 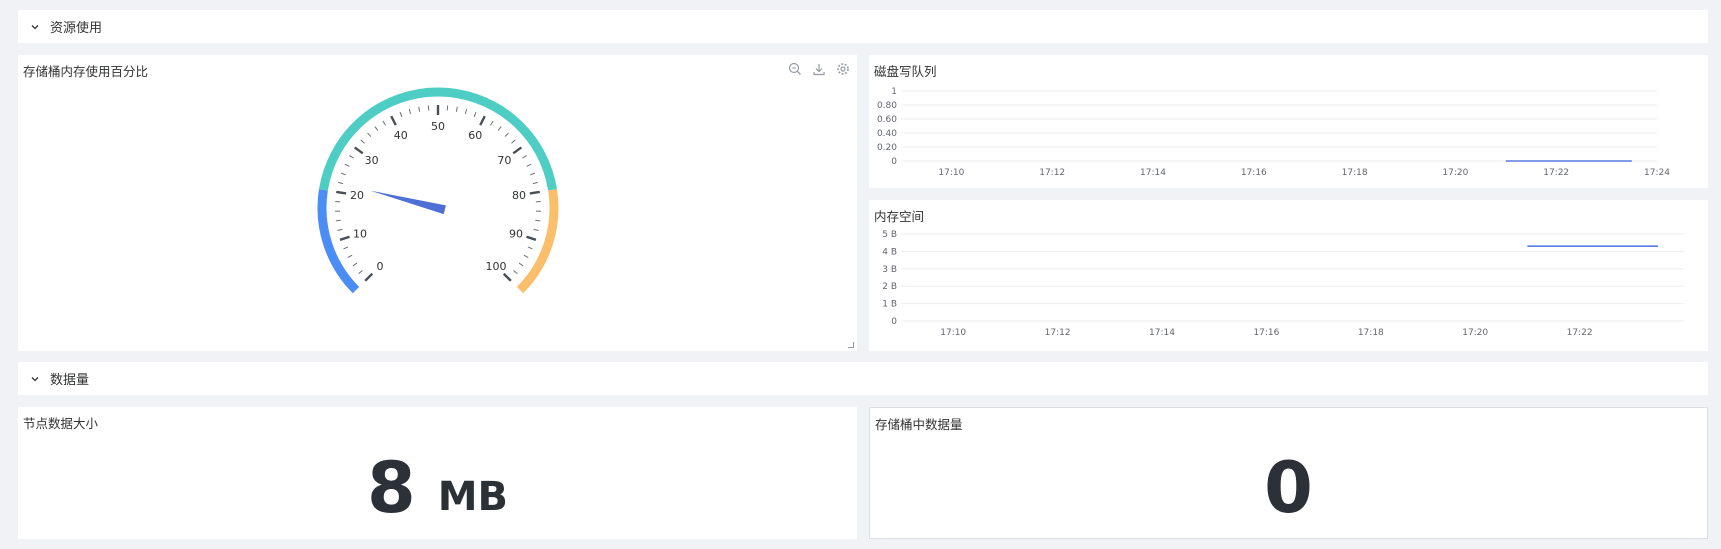 I want to click on section-header-resource: 资源使用, so click(x=863, y=26).